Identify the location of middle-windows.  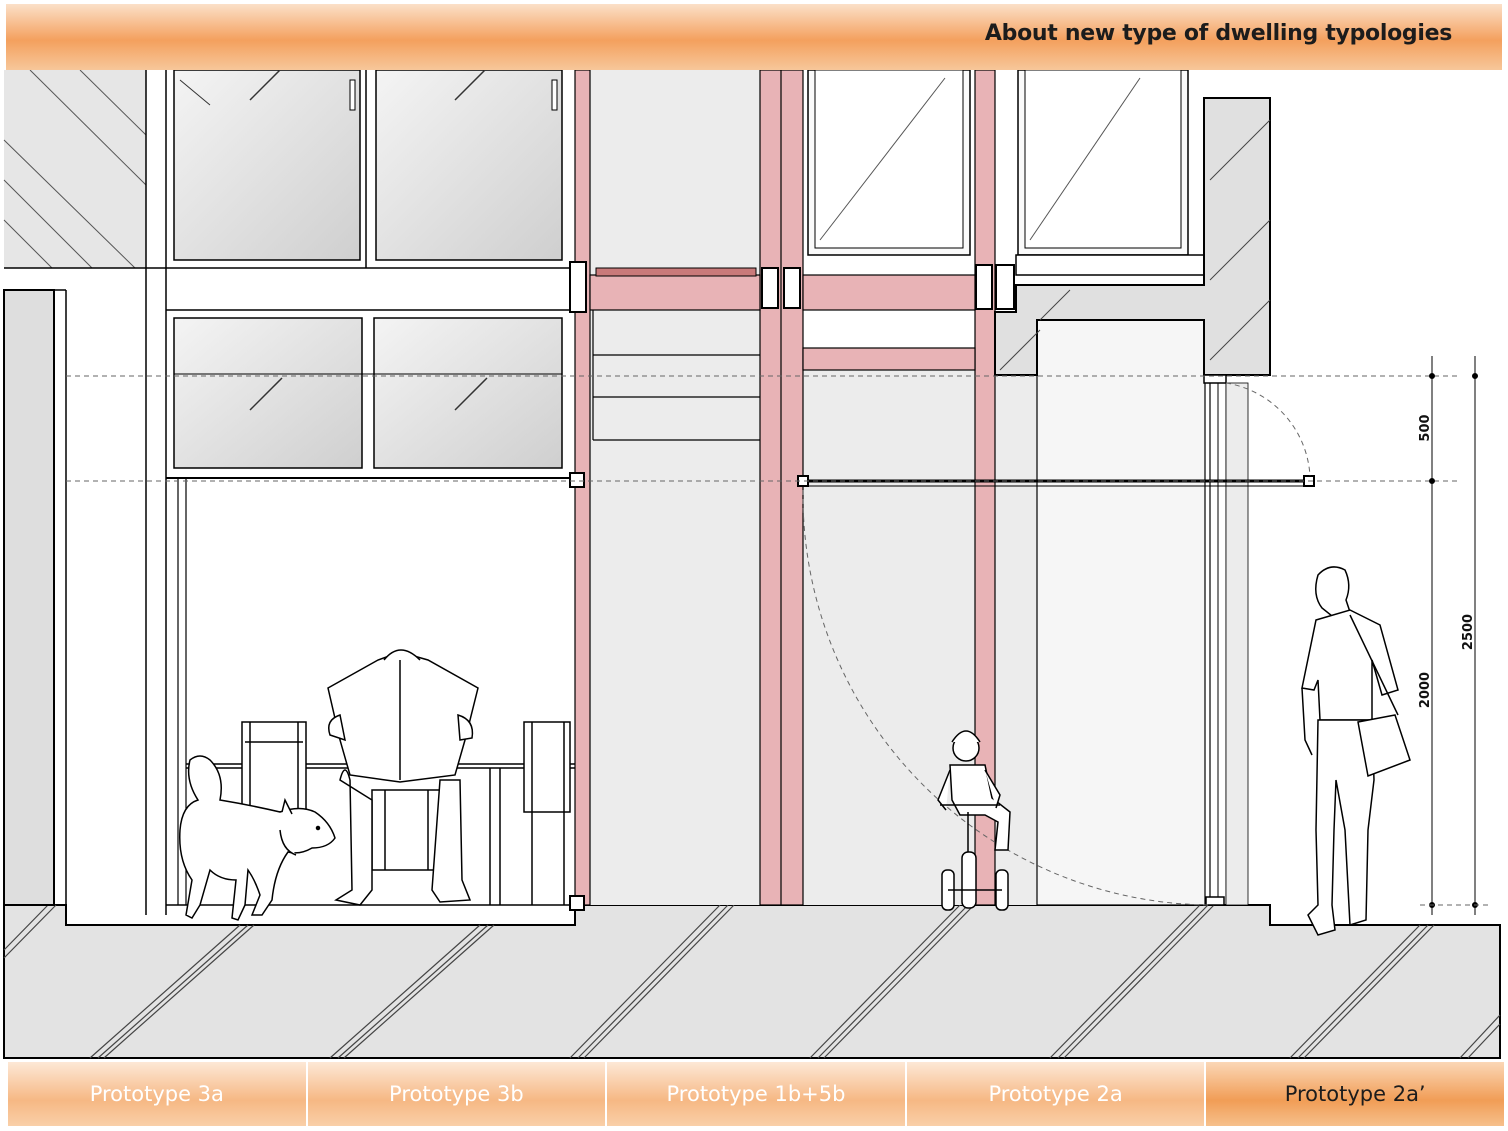
(368, 393).